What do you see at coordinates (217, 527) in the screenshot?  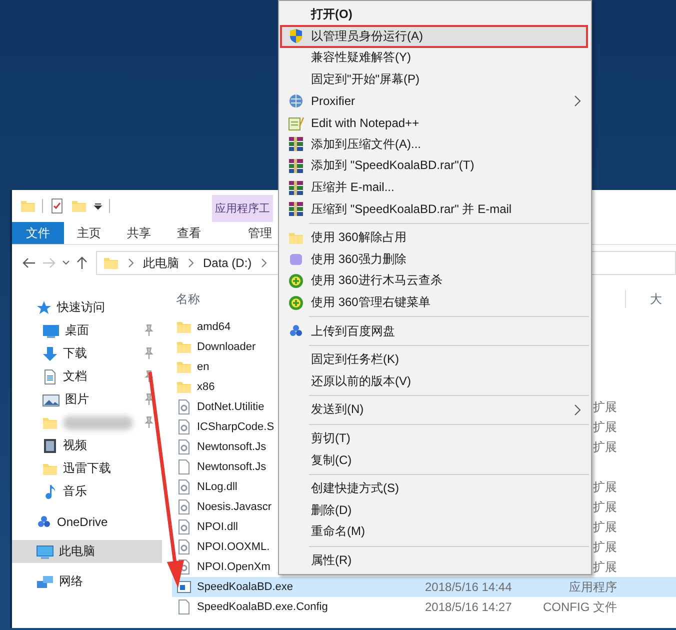 I see `file-name: NPOI.dll` at bounding box center [217, 527].